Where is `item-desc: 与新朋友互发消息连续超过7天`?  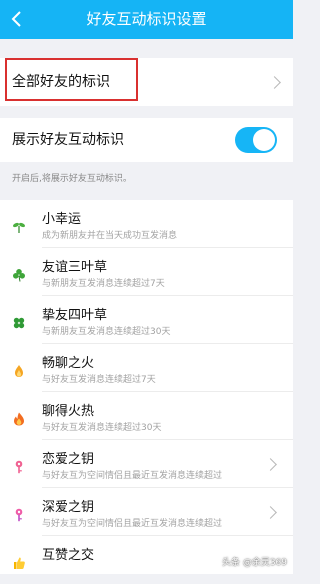 item-desc: 与新朋友互发消息连续超过7天 is located at coordinates (103, 284).